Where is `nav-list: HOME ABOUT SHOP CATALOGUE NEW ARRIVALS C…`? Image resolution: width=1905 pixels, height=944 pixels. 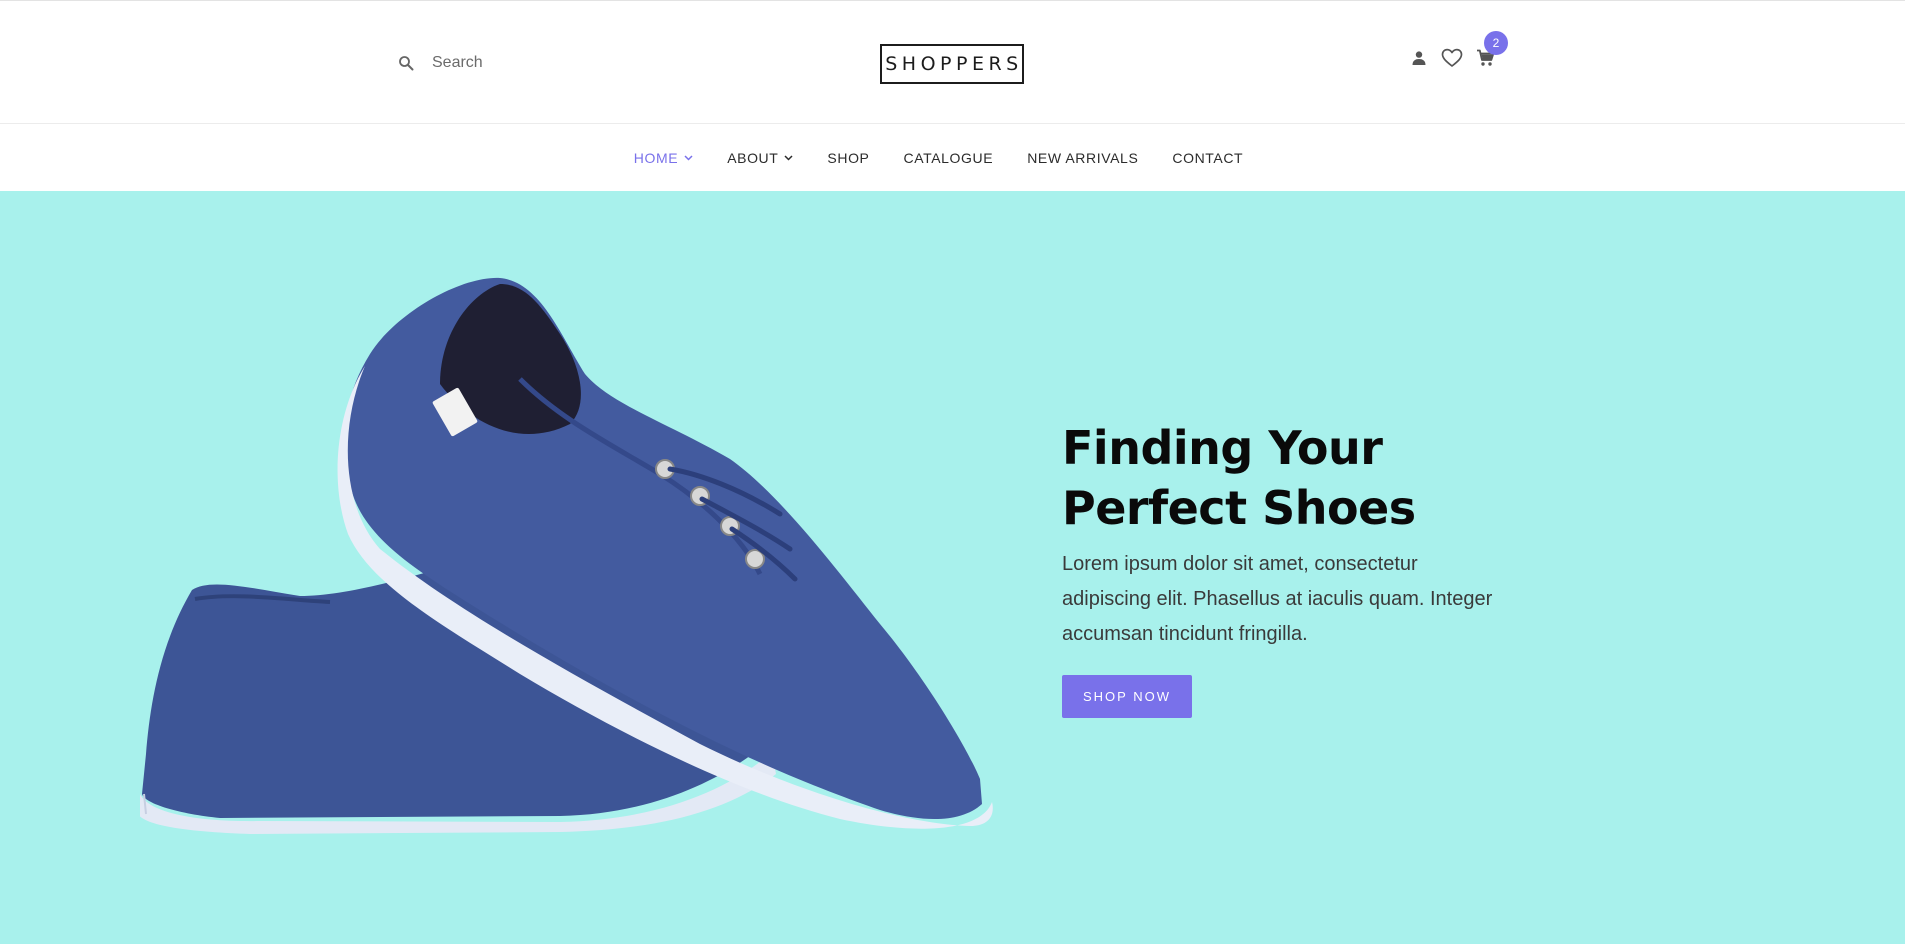 nav-list: HOME ABOUT SHOP CATALOGUE NEW ARRIVALS C… is located at coordinates (938, 158).